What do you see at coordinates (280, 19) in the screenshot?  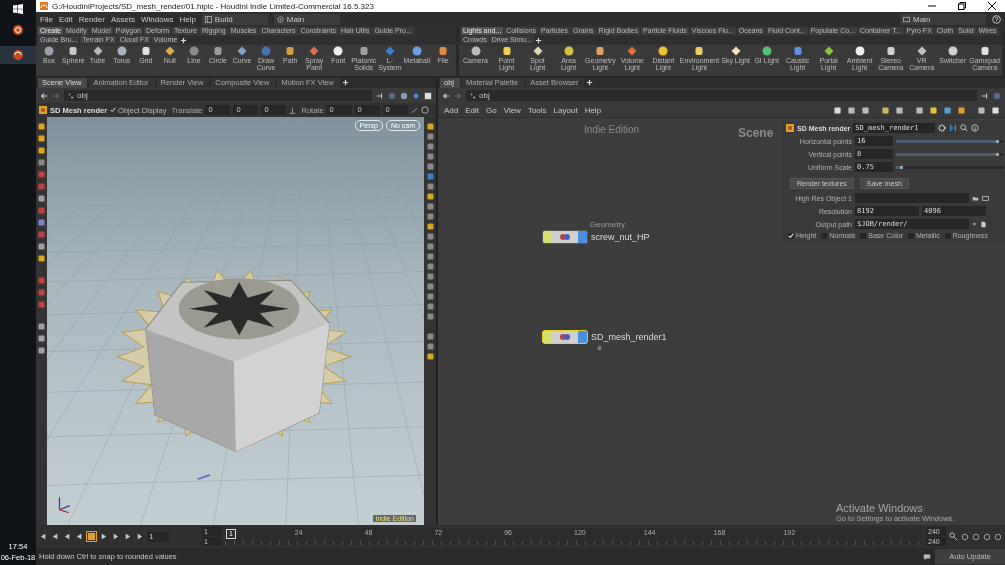 I see `eye-icon` at bounding box center [280, 19].